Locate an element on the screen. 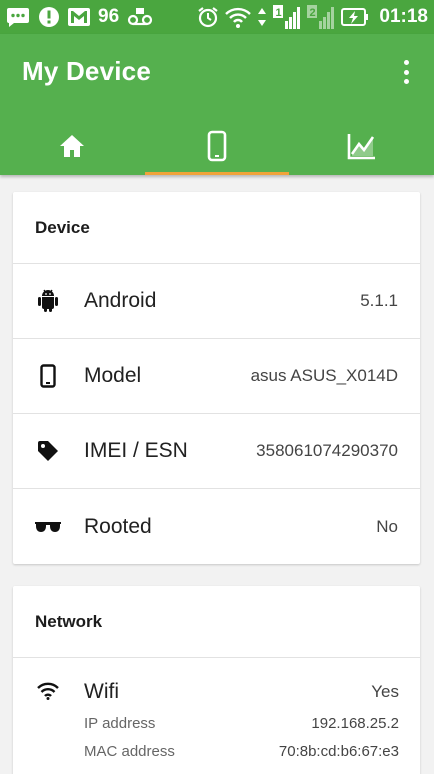  gmail-icon is located at coordinates (79, 17).